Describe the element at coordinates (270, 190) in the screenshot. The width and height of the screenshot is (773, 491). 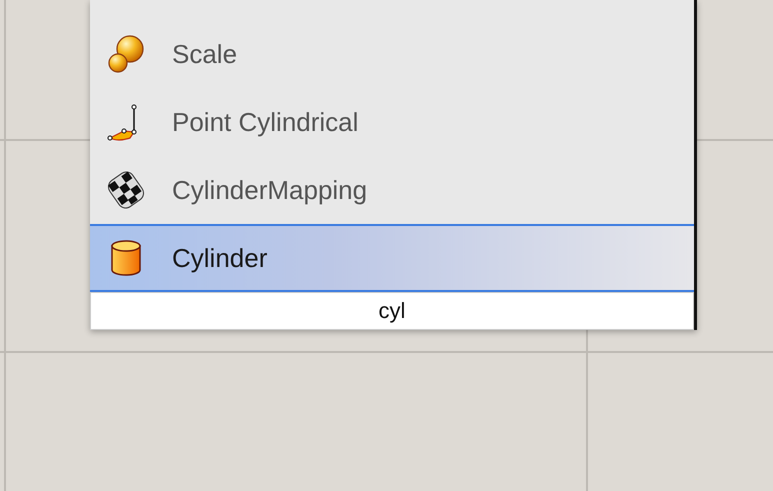
I see `command-label: CylinderMapping` at that location.